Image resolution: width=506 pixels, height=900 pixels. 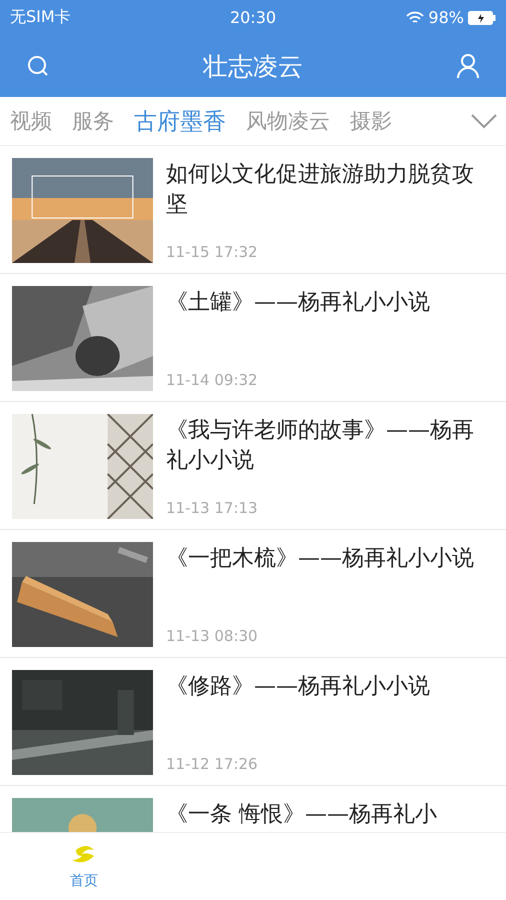 What do you see at coordinates (415, 17) in the screenshot?
I see `wifi-icon` at bounding box center [415, 17].